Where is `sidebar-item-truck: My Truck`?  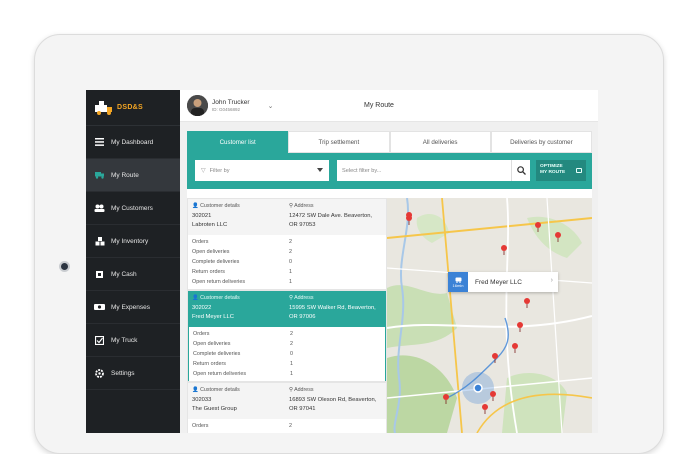 sidebar-item-truck: My Truck is located at coordinates (133, 340).